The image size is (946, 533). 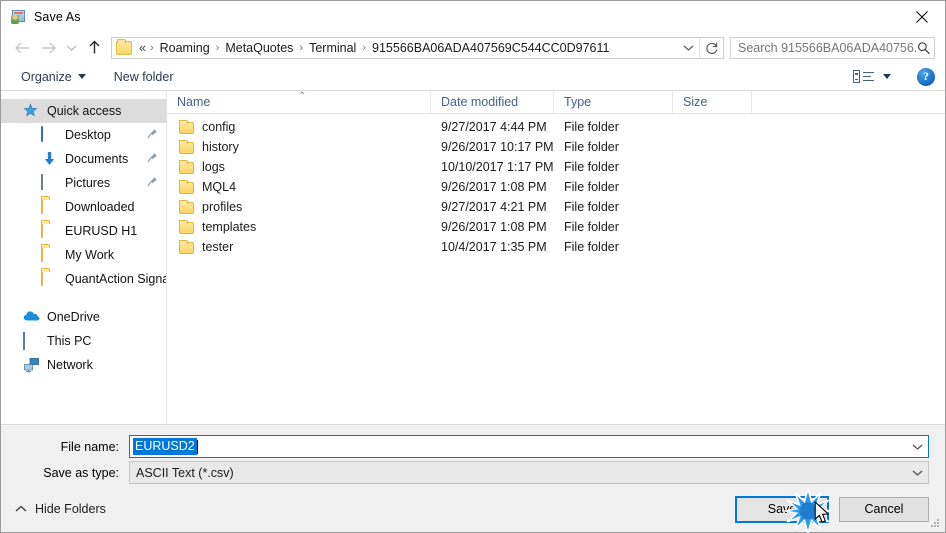 I want to click on cancel-button: Cancel, so click(x=884, y=509).